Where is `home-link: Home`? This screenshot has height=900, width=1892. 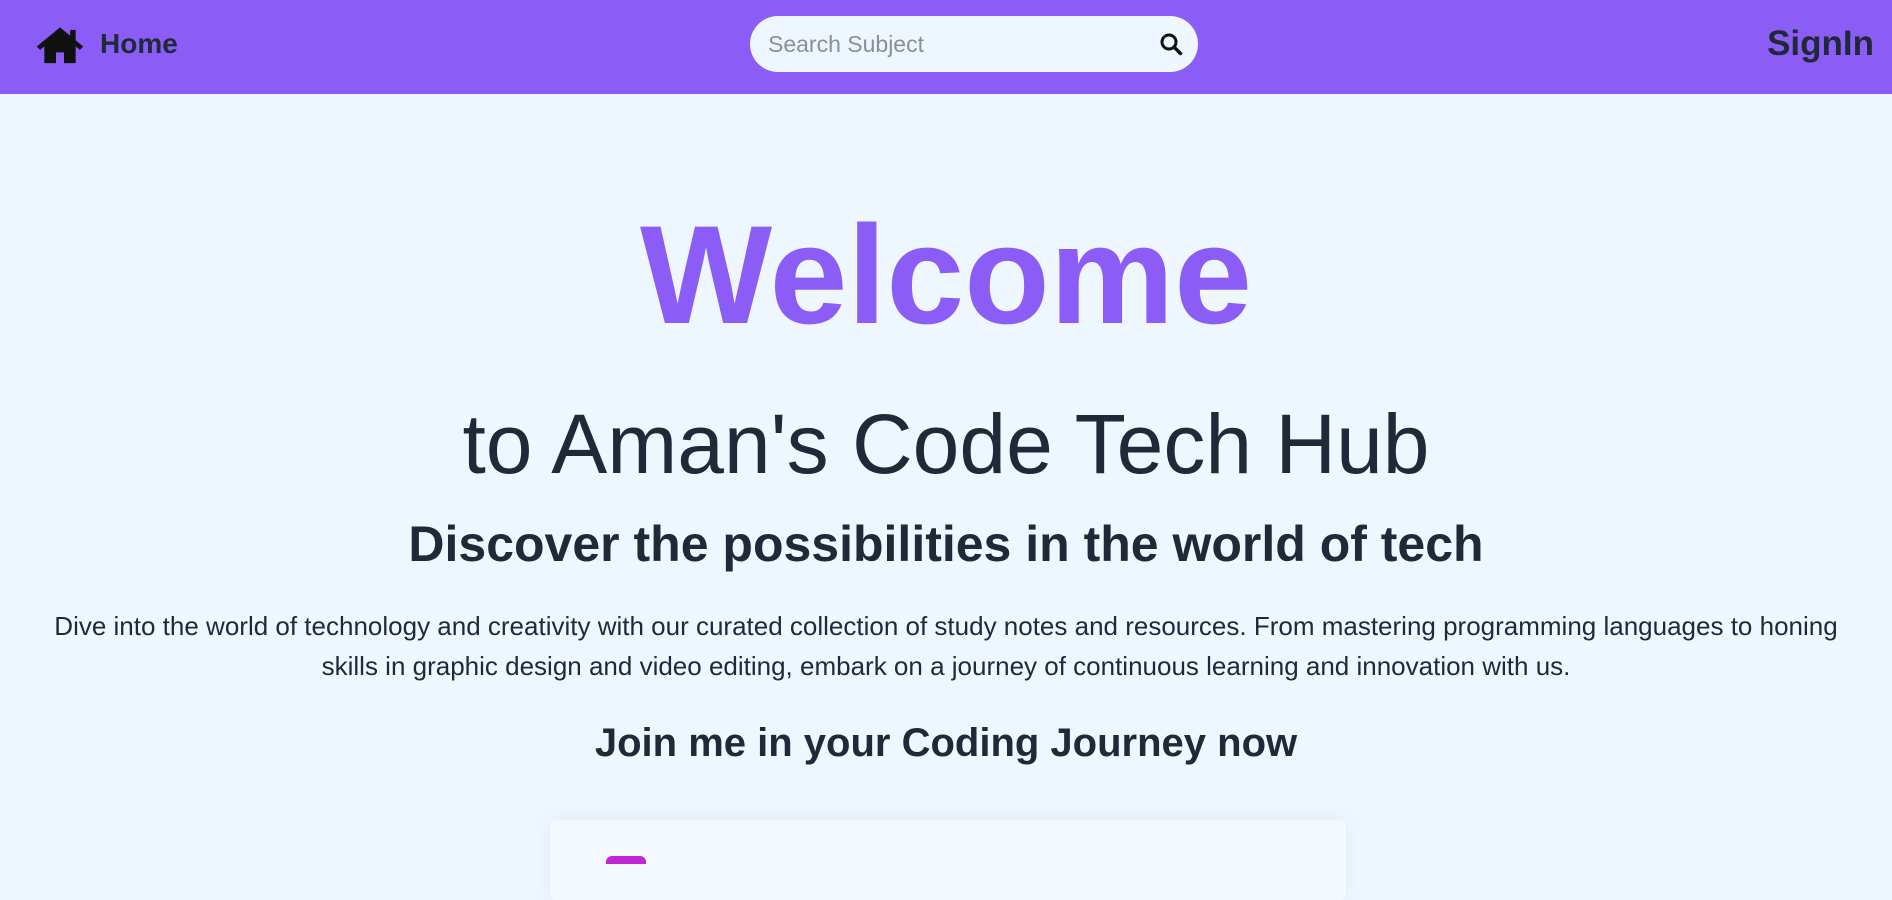
home-link: Home is located at coordinates (107, 44).